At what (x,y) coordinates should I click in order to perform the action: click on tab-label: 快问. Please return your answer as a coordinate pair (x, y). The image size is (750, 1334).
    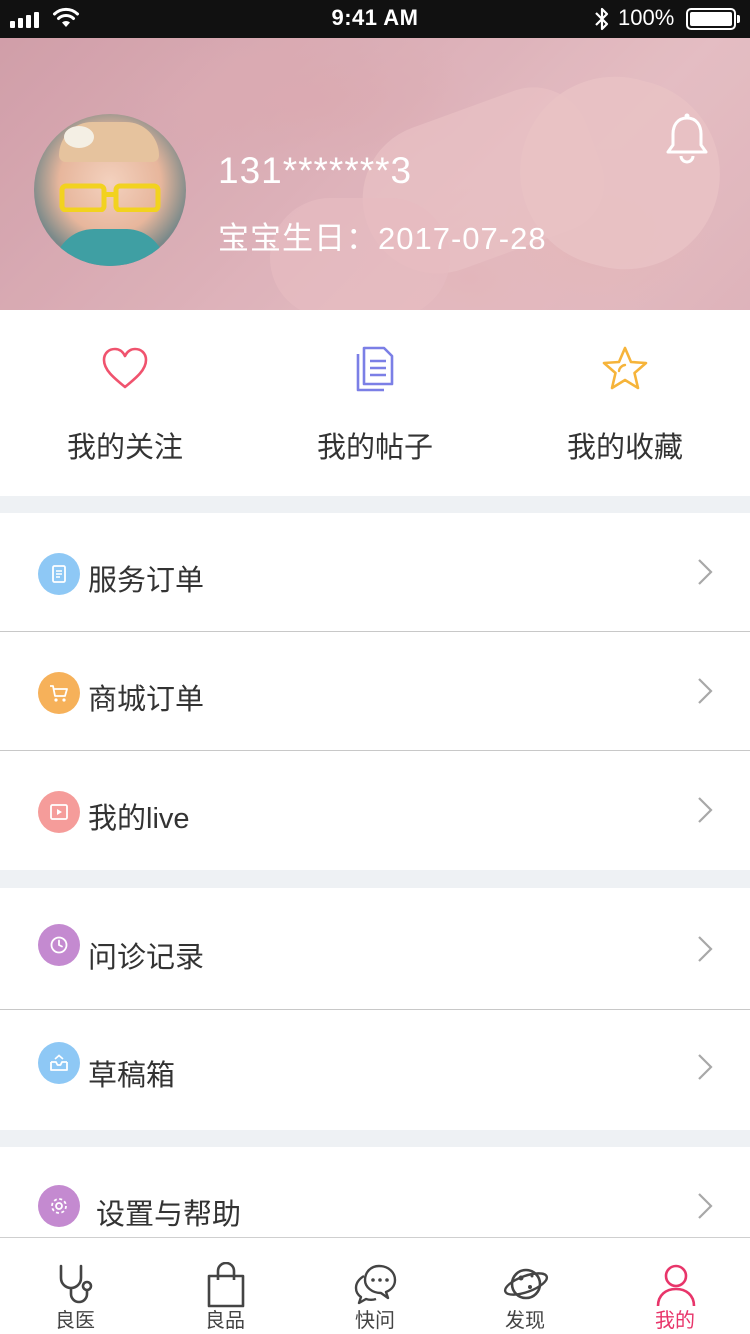
    Looking at the image, I should click on (375, 1321).